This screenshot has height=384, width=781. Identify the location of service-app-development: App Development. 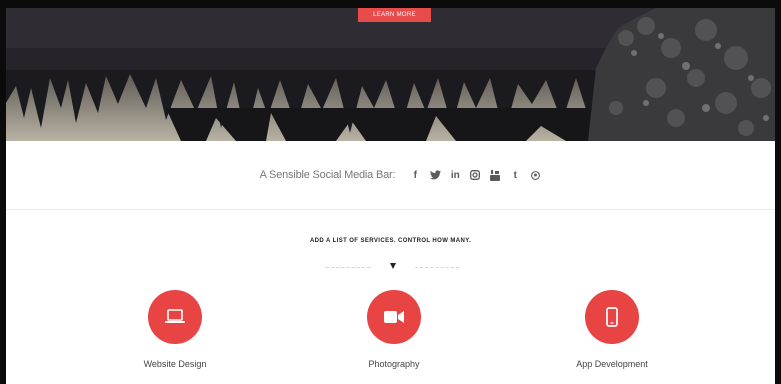
(612, 329).